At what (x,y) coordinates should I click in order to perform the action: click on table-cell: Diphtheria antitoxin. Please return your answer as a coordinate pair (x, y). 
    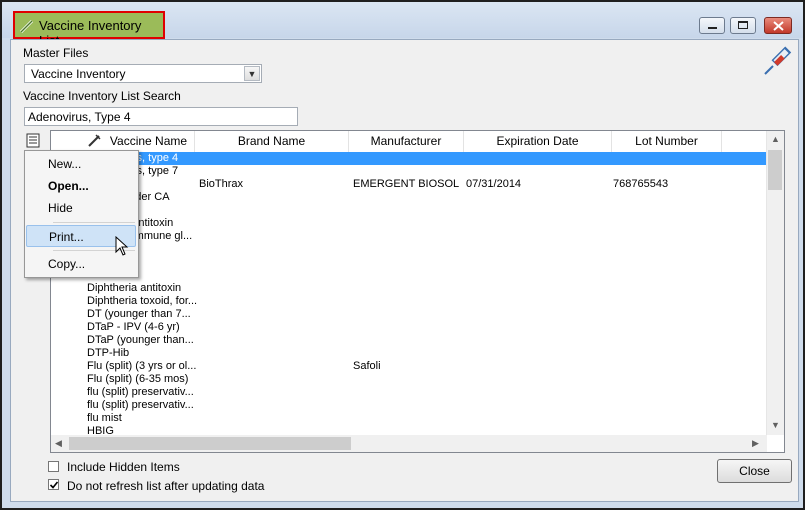
    Looking at the image, I should click on (134, 288).